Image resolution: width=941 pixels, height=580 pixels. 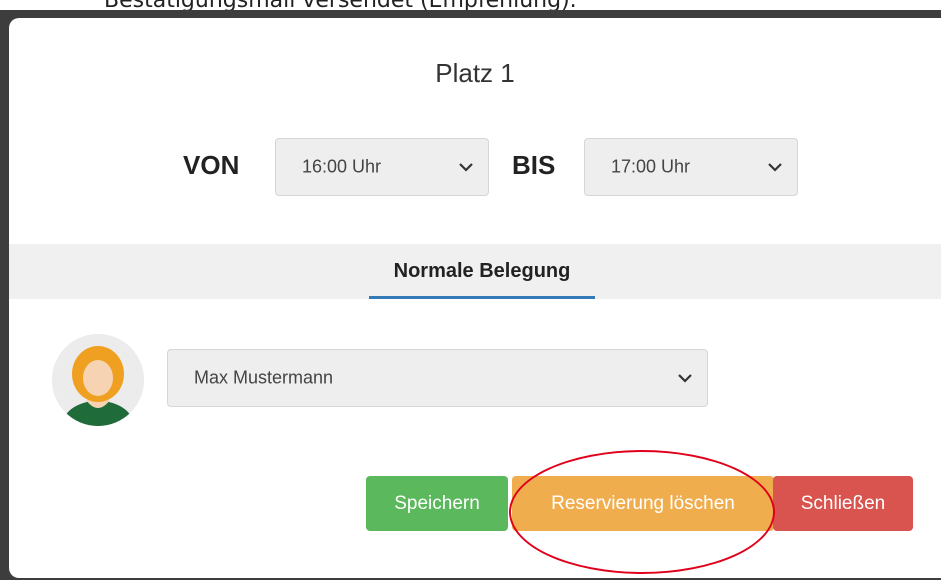 What do you see at coordinates (437, 503) in the screenshot?
I see `save-button: Speichern` at bounding box center [437, 503].